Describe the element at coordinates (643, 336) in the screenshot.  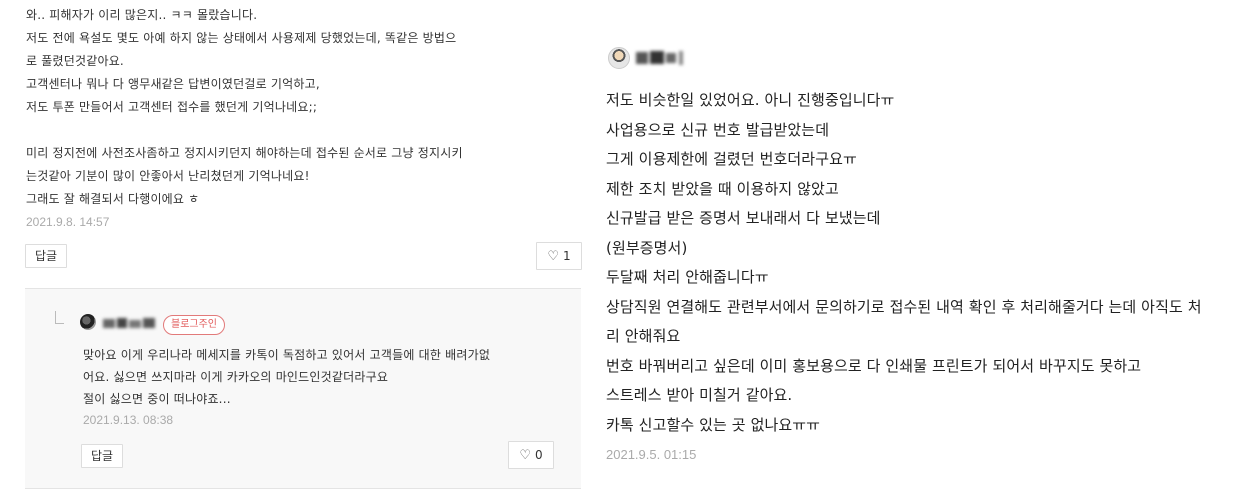
I see `comment-line: 리 안해줘요` at that location.